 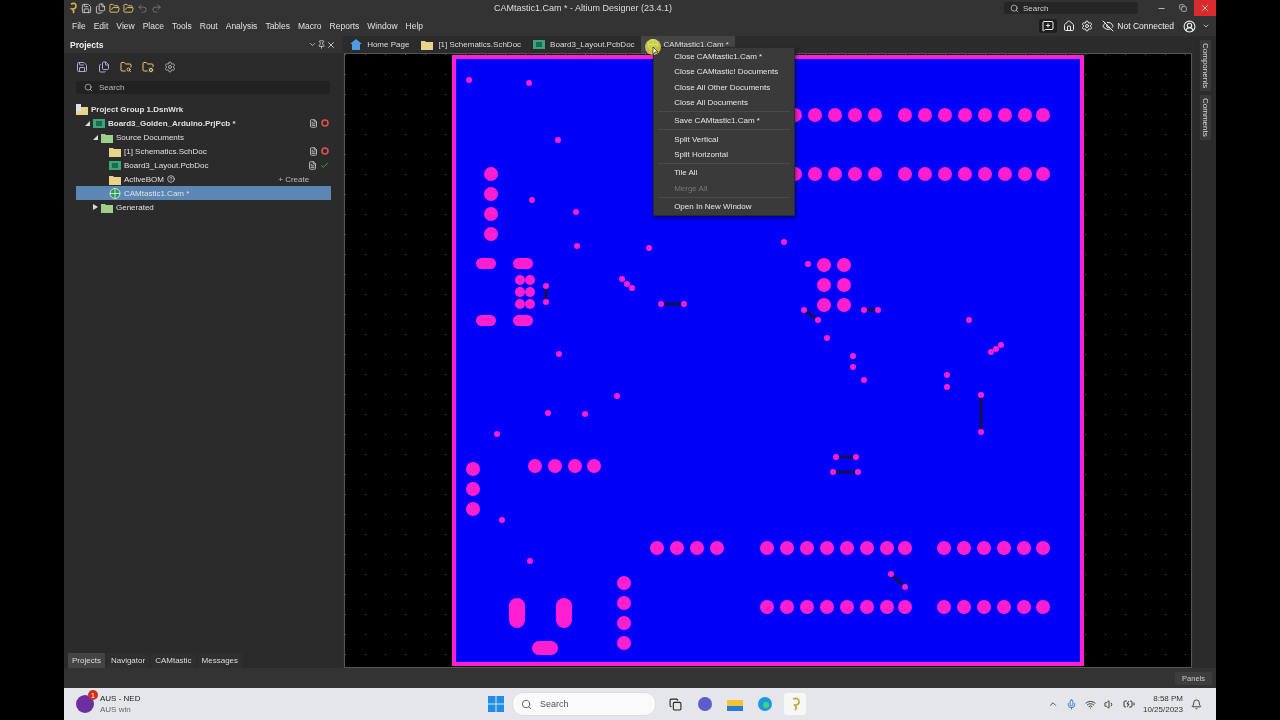 What do you see at coordinates (173, 660) in the screenshot?
I see `panel-tab: CAMtastic` at bounding box center [173, 660].